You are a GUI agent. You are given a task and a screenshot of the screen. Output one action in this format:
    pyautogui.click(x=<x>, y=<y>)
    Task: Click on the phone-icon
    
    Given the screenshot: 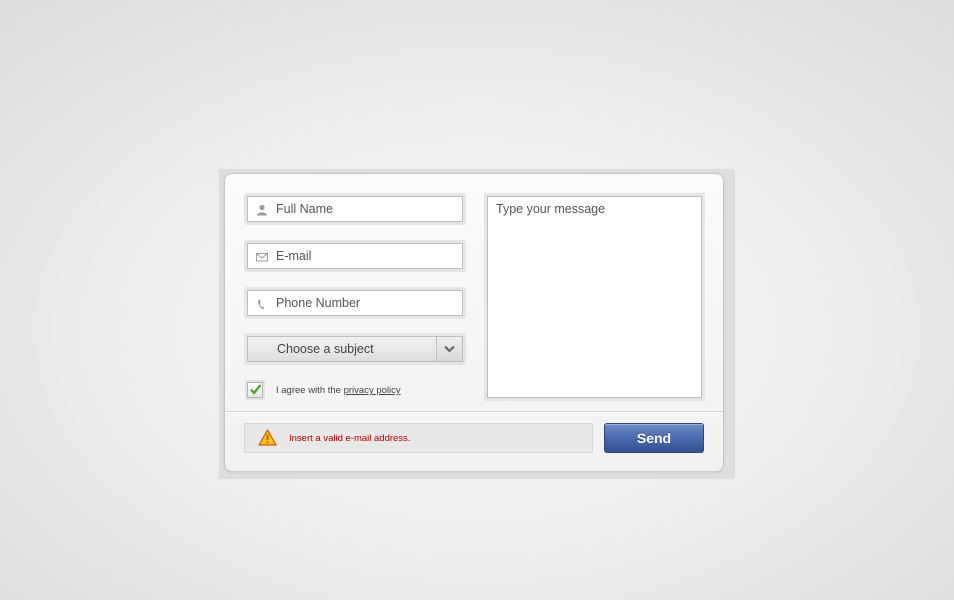 What is the action you would take?
    pyautogui.click(x=262, y=303)
    